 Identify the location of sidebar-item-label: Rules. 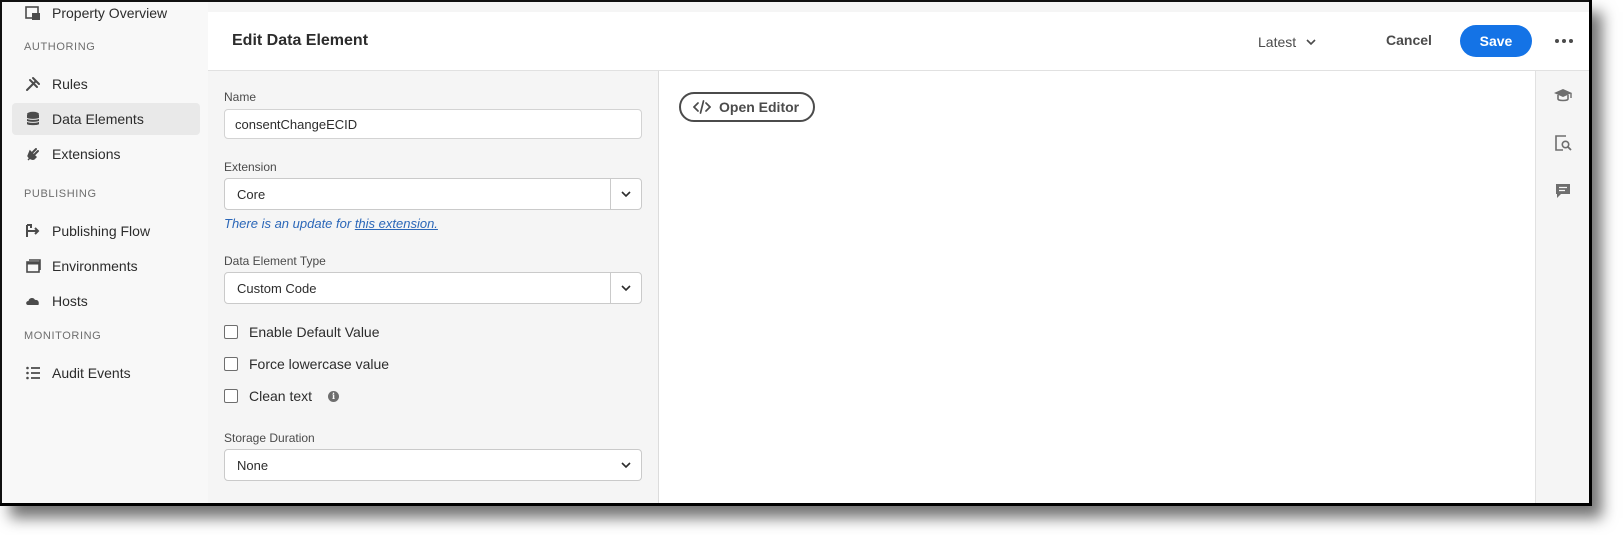
(70, 84).